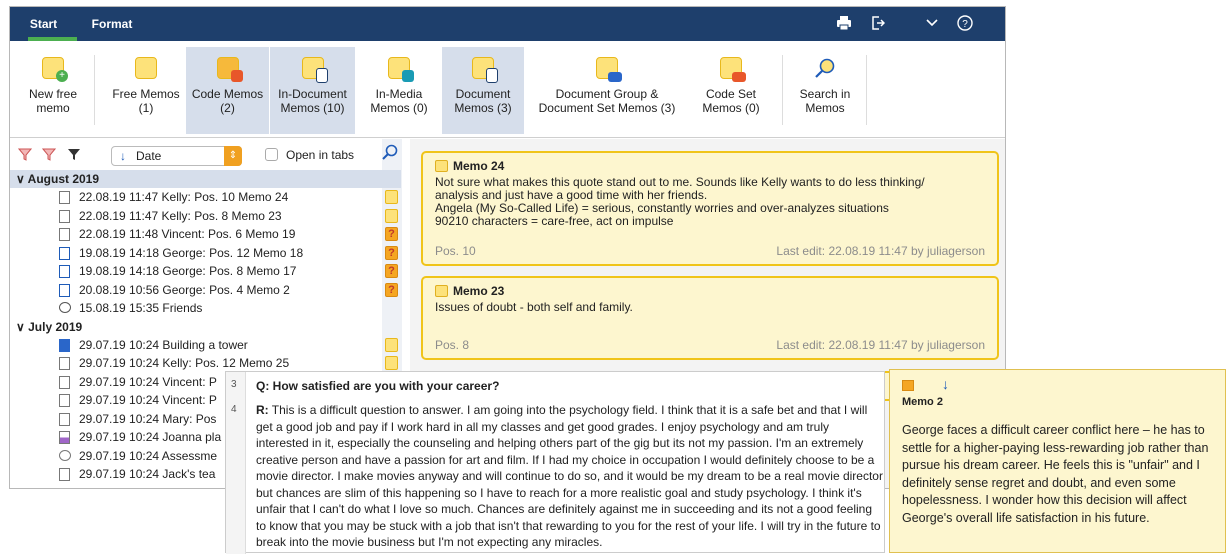 The height and width of the screenshot is (554, 1226). What do you see at coordinates (53, 90) in the screenshot?
I see `new-free-memo-button: + New free memo` at bounding box center [53, 90].